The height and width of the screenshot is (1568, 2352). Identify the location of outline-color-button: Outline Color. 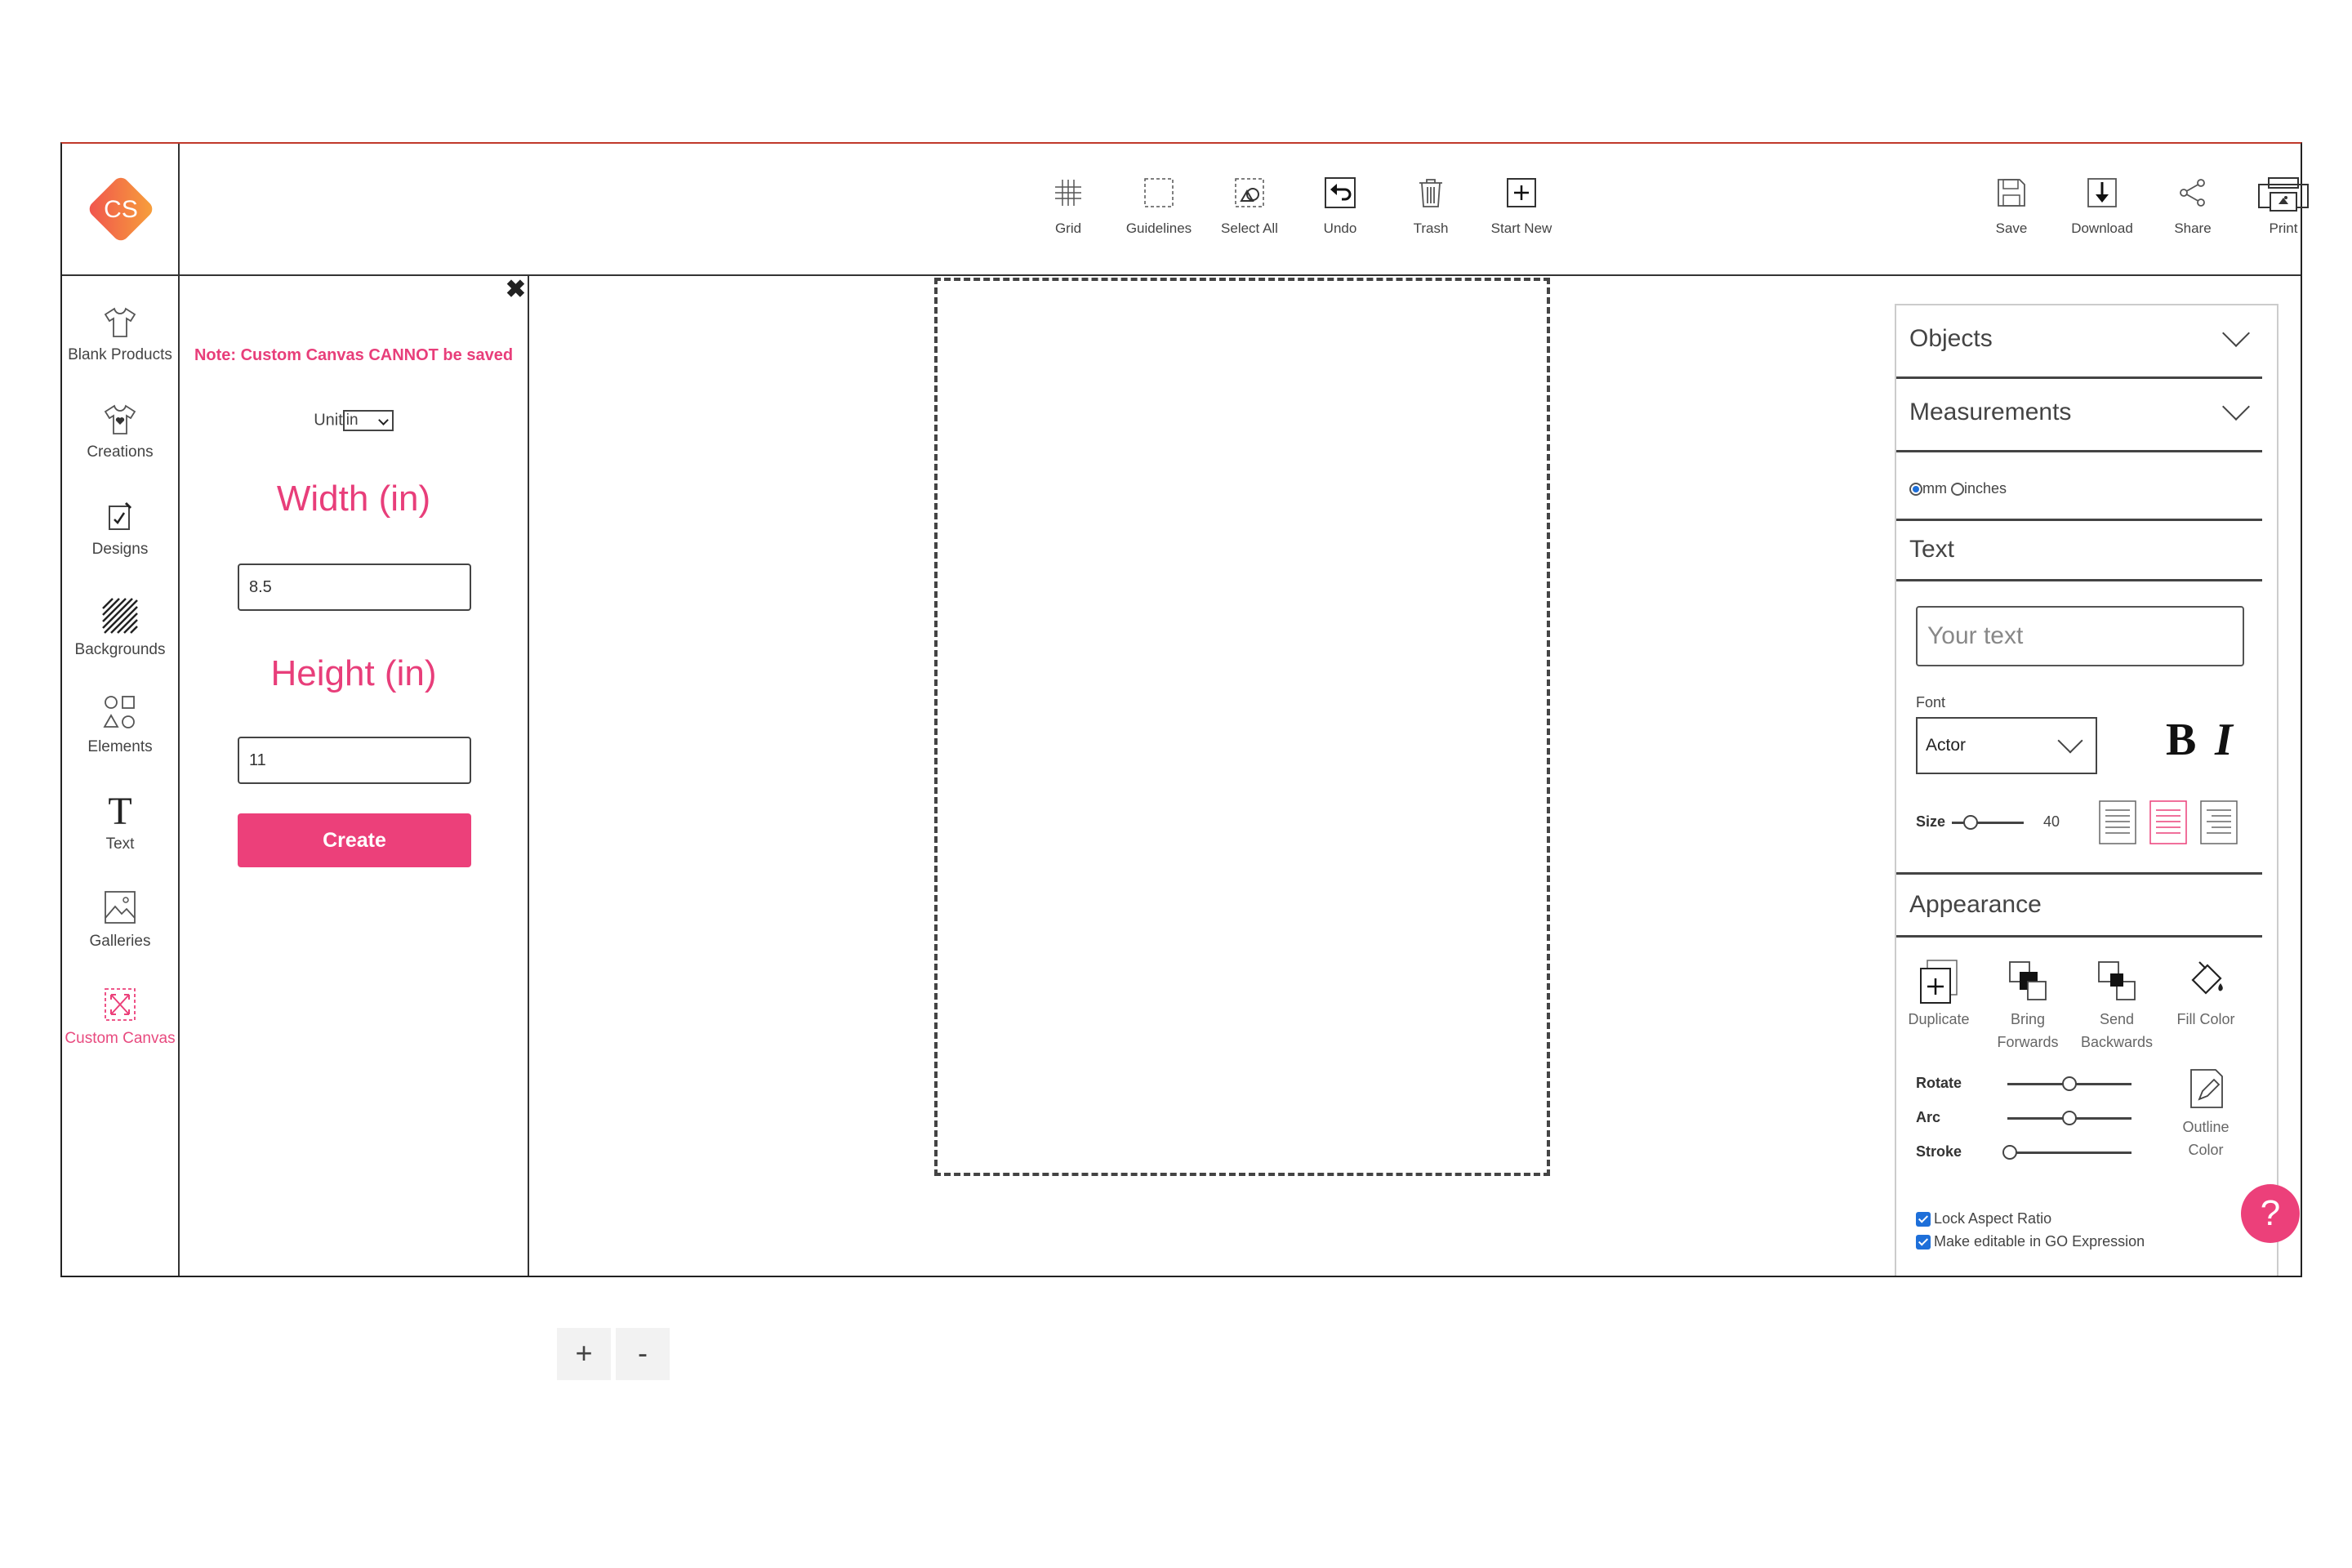
(2206, 1114).